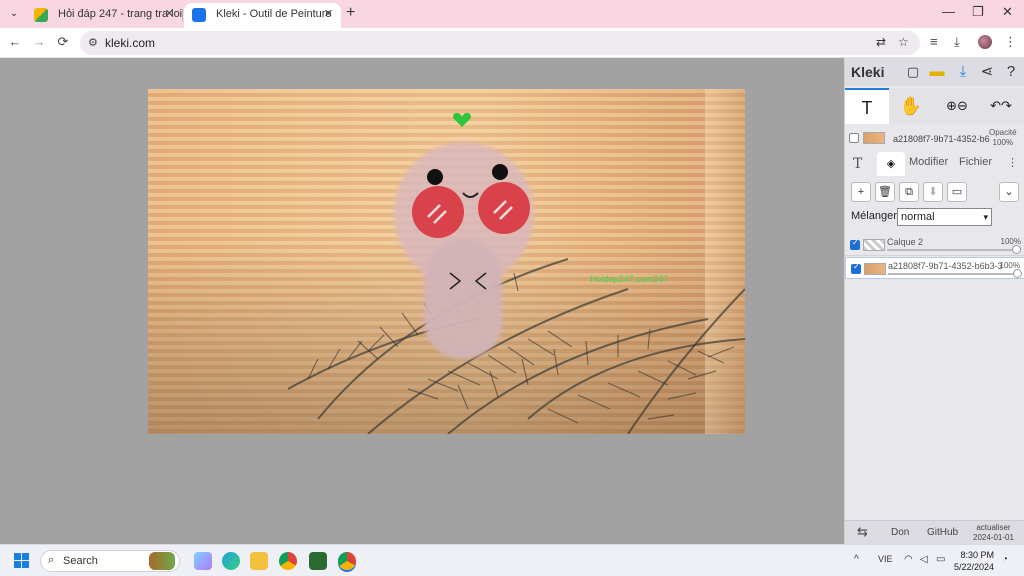  What do you see at coordinates (940, 559) in the screenshot?
I see `battery-icon: ▭` at bounding box center [940, 559].